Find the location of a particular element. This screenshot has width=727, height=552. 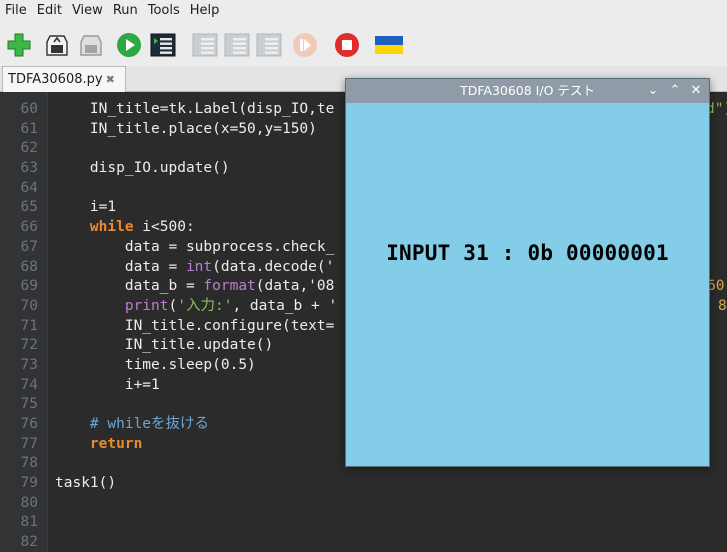

code-text: i+=1 is located at coordinates (107, 386).